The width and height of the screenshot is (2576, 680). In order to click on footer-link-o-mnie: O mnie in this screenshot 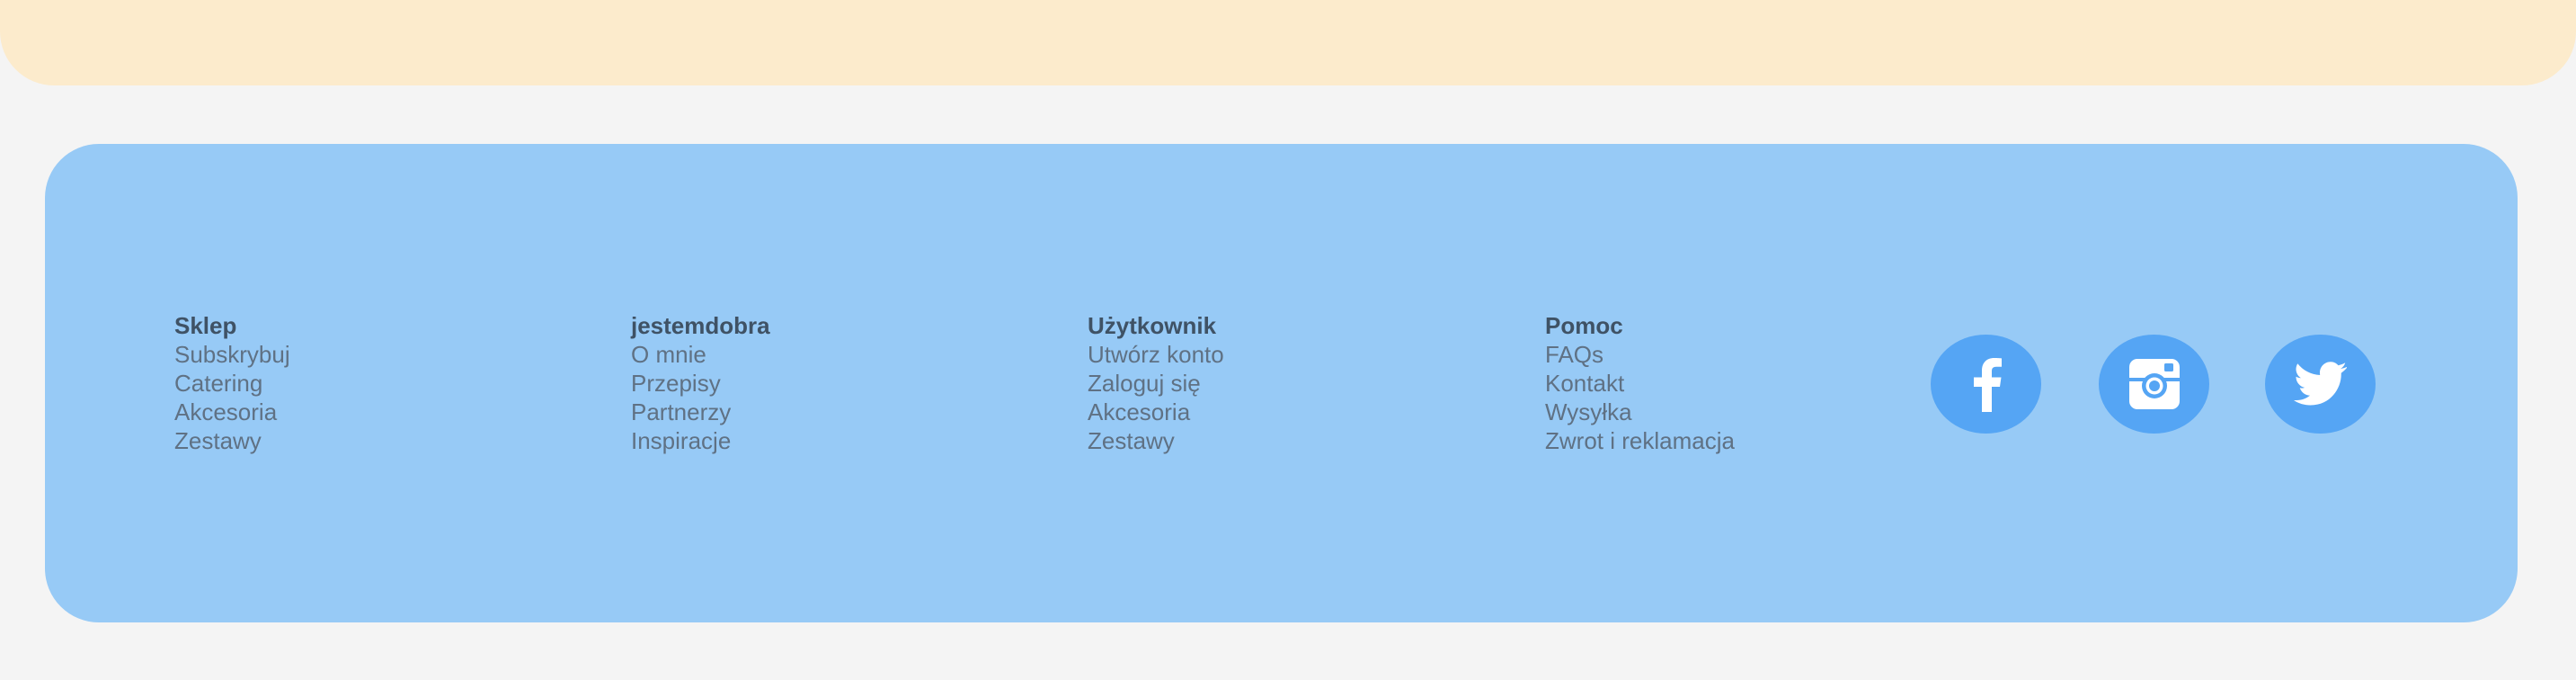, I will do `click(700, 354)`.